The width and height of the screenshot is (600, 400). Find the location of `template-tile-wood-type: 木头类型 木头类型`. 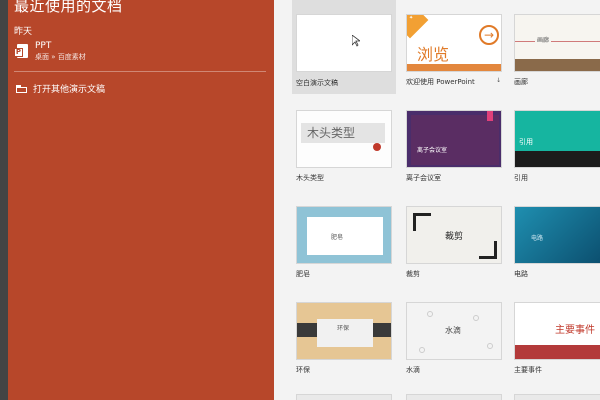

template-tile-wood-type: 木头类型 木头类型 is located at coordinates (344, 147).